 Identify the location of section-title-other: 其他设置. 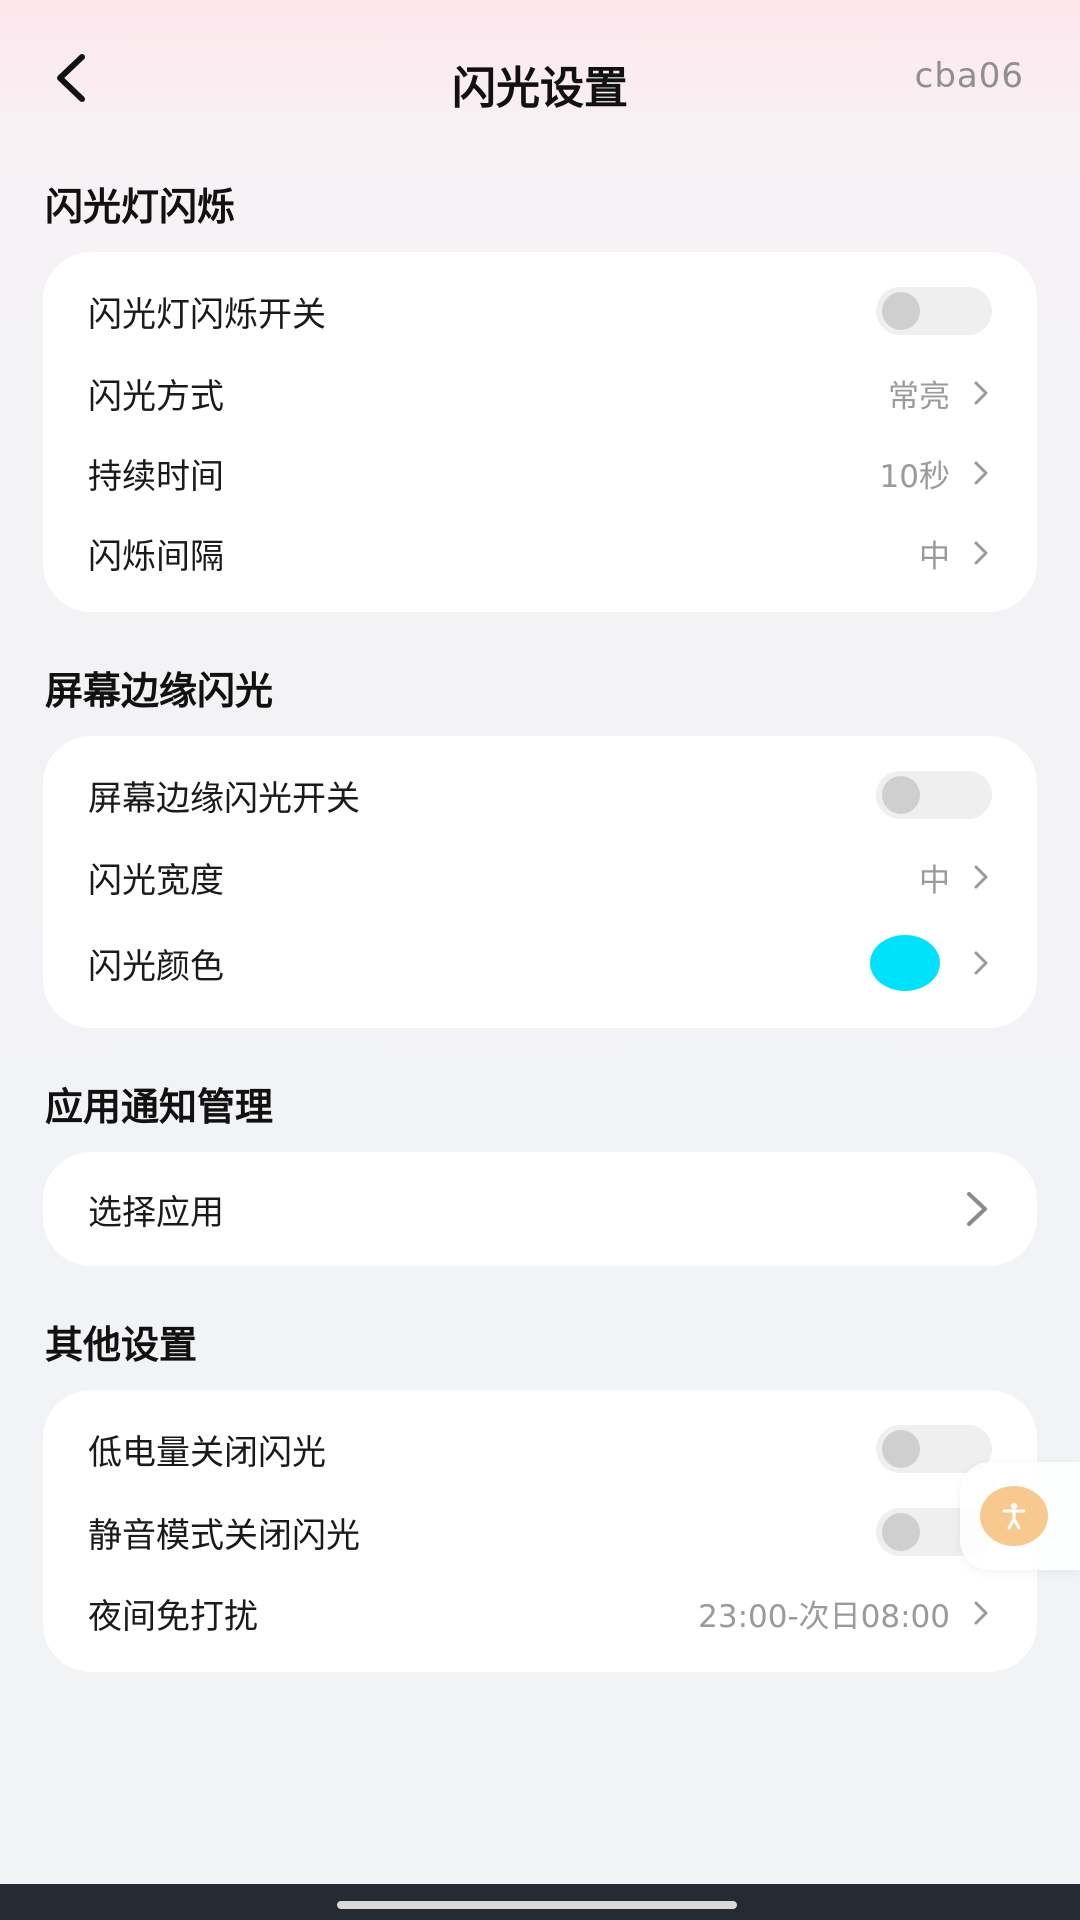
(121, 1345).